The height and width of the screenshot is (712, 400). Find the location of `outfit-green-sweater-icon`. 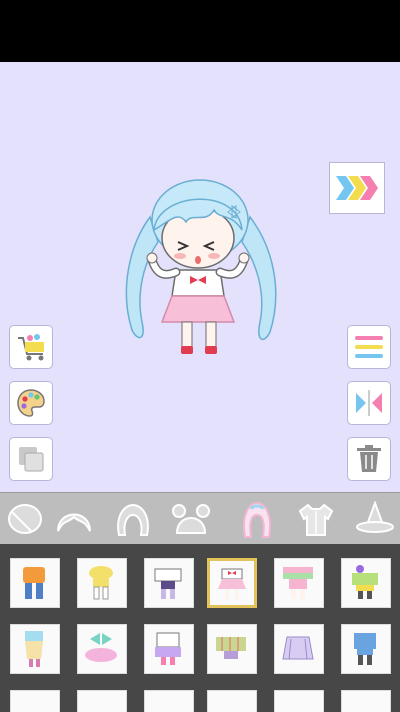

outfit-green-sweater-icon is located at coordinates (365, 582).